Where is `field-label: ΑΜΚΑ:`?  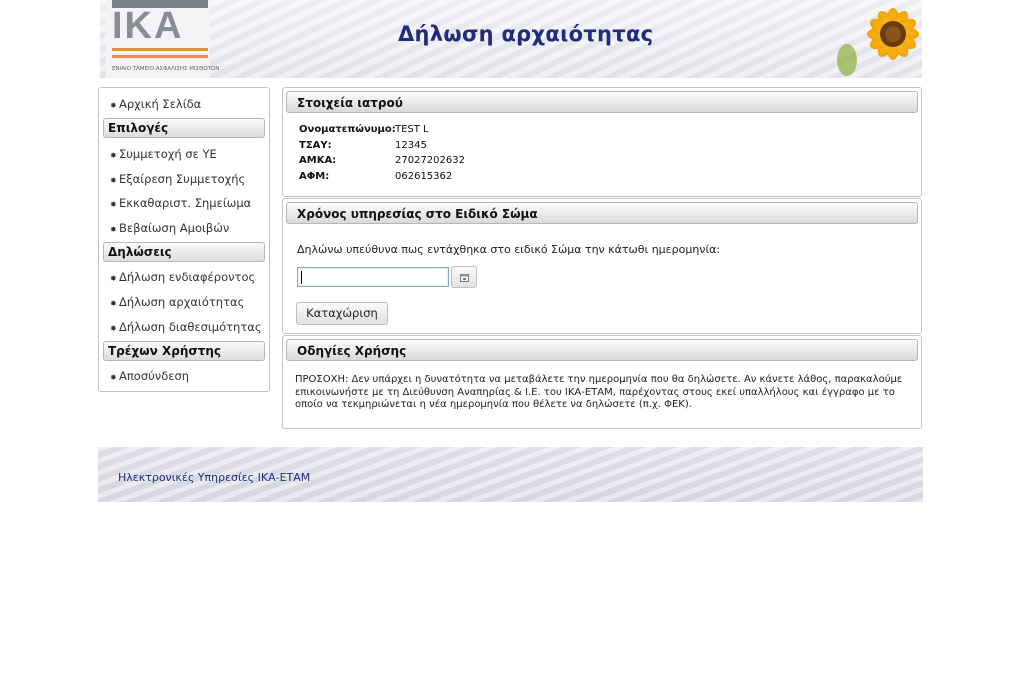 field-label: ΑΜΚΑ: is located at coordinates (318, 160).